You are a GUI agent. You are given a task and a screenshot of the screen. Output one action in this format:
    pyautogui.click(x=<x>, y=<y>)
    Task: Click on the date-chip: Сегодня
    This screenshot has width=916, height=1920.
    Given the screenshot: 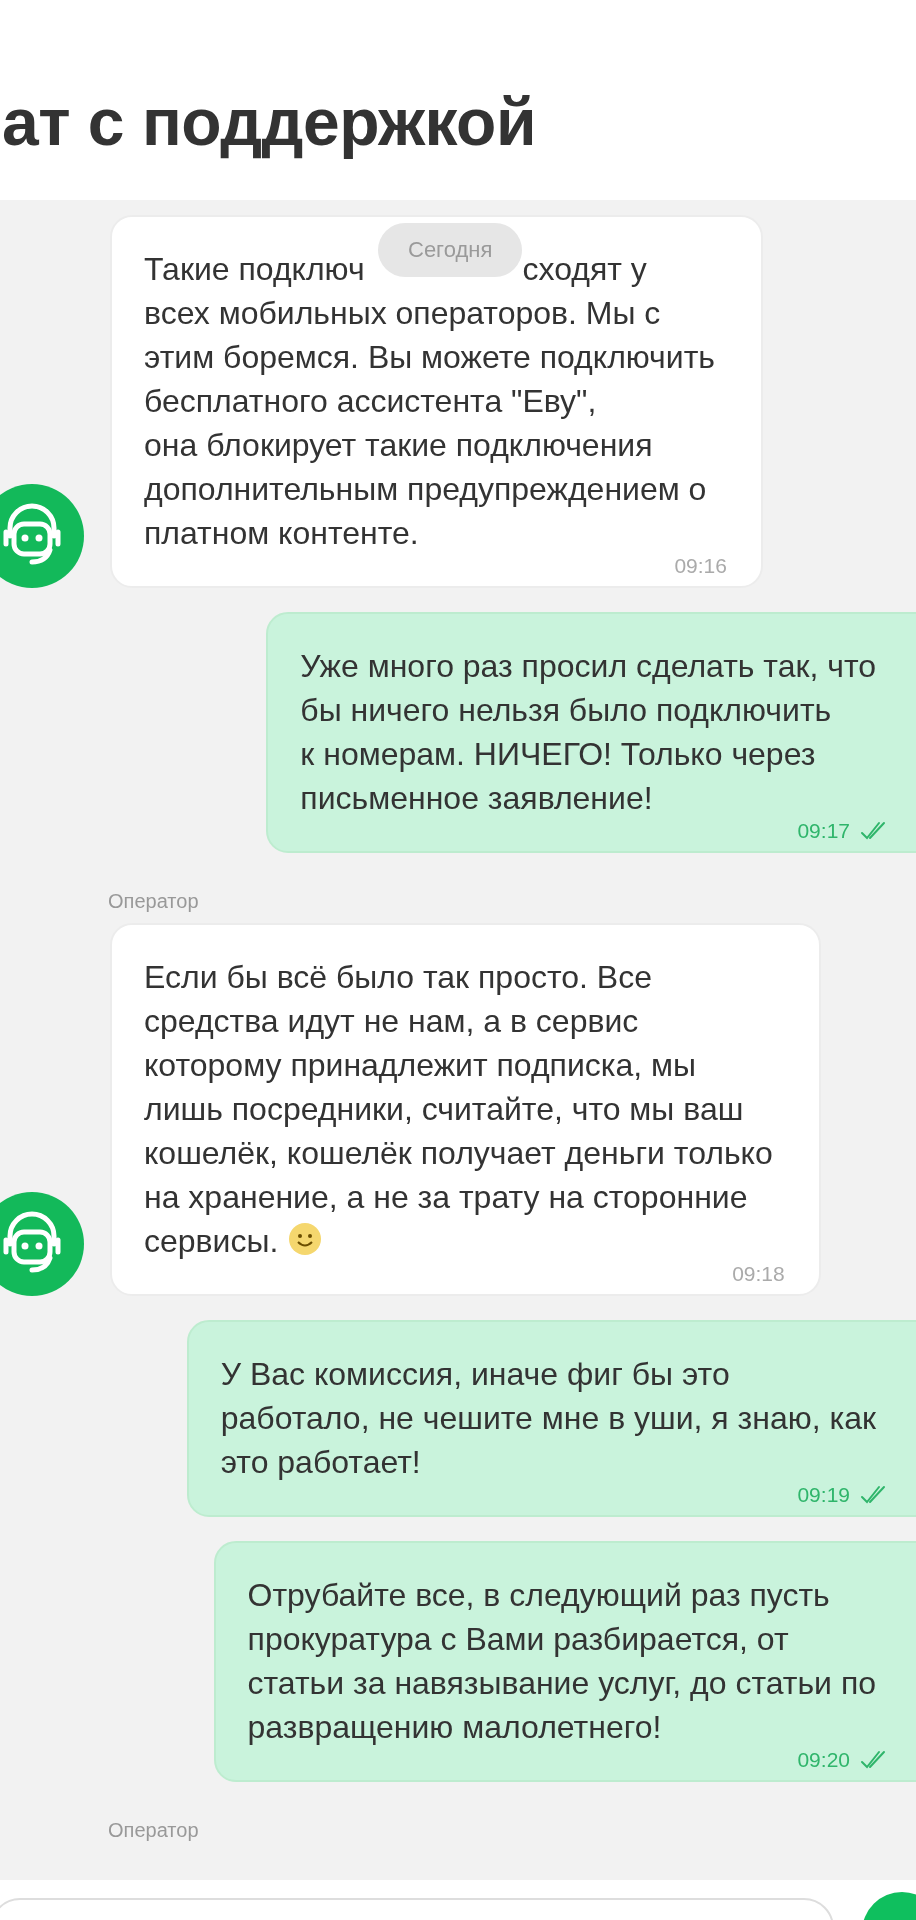 What is the action you would take?
    pyautogui.click(x=450, y=250)
    